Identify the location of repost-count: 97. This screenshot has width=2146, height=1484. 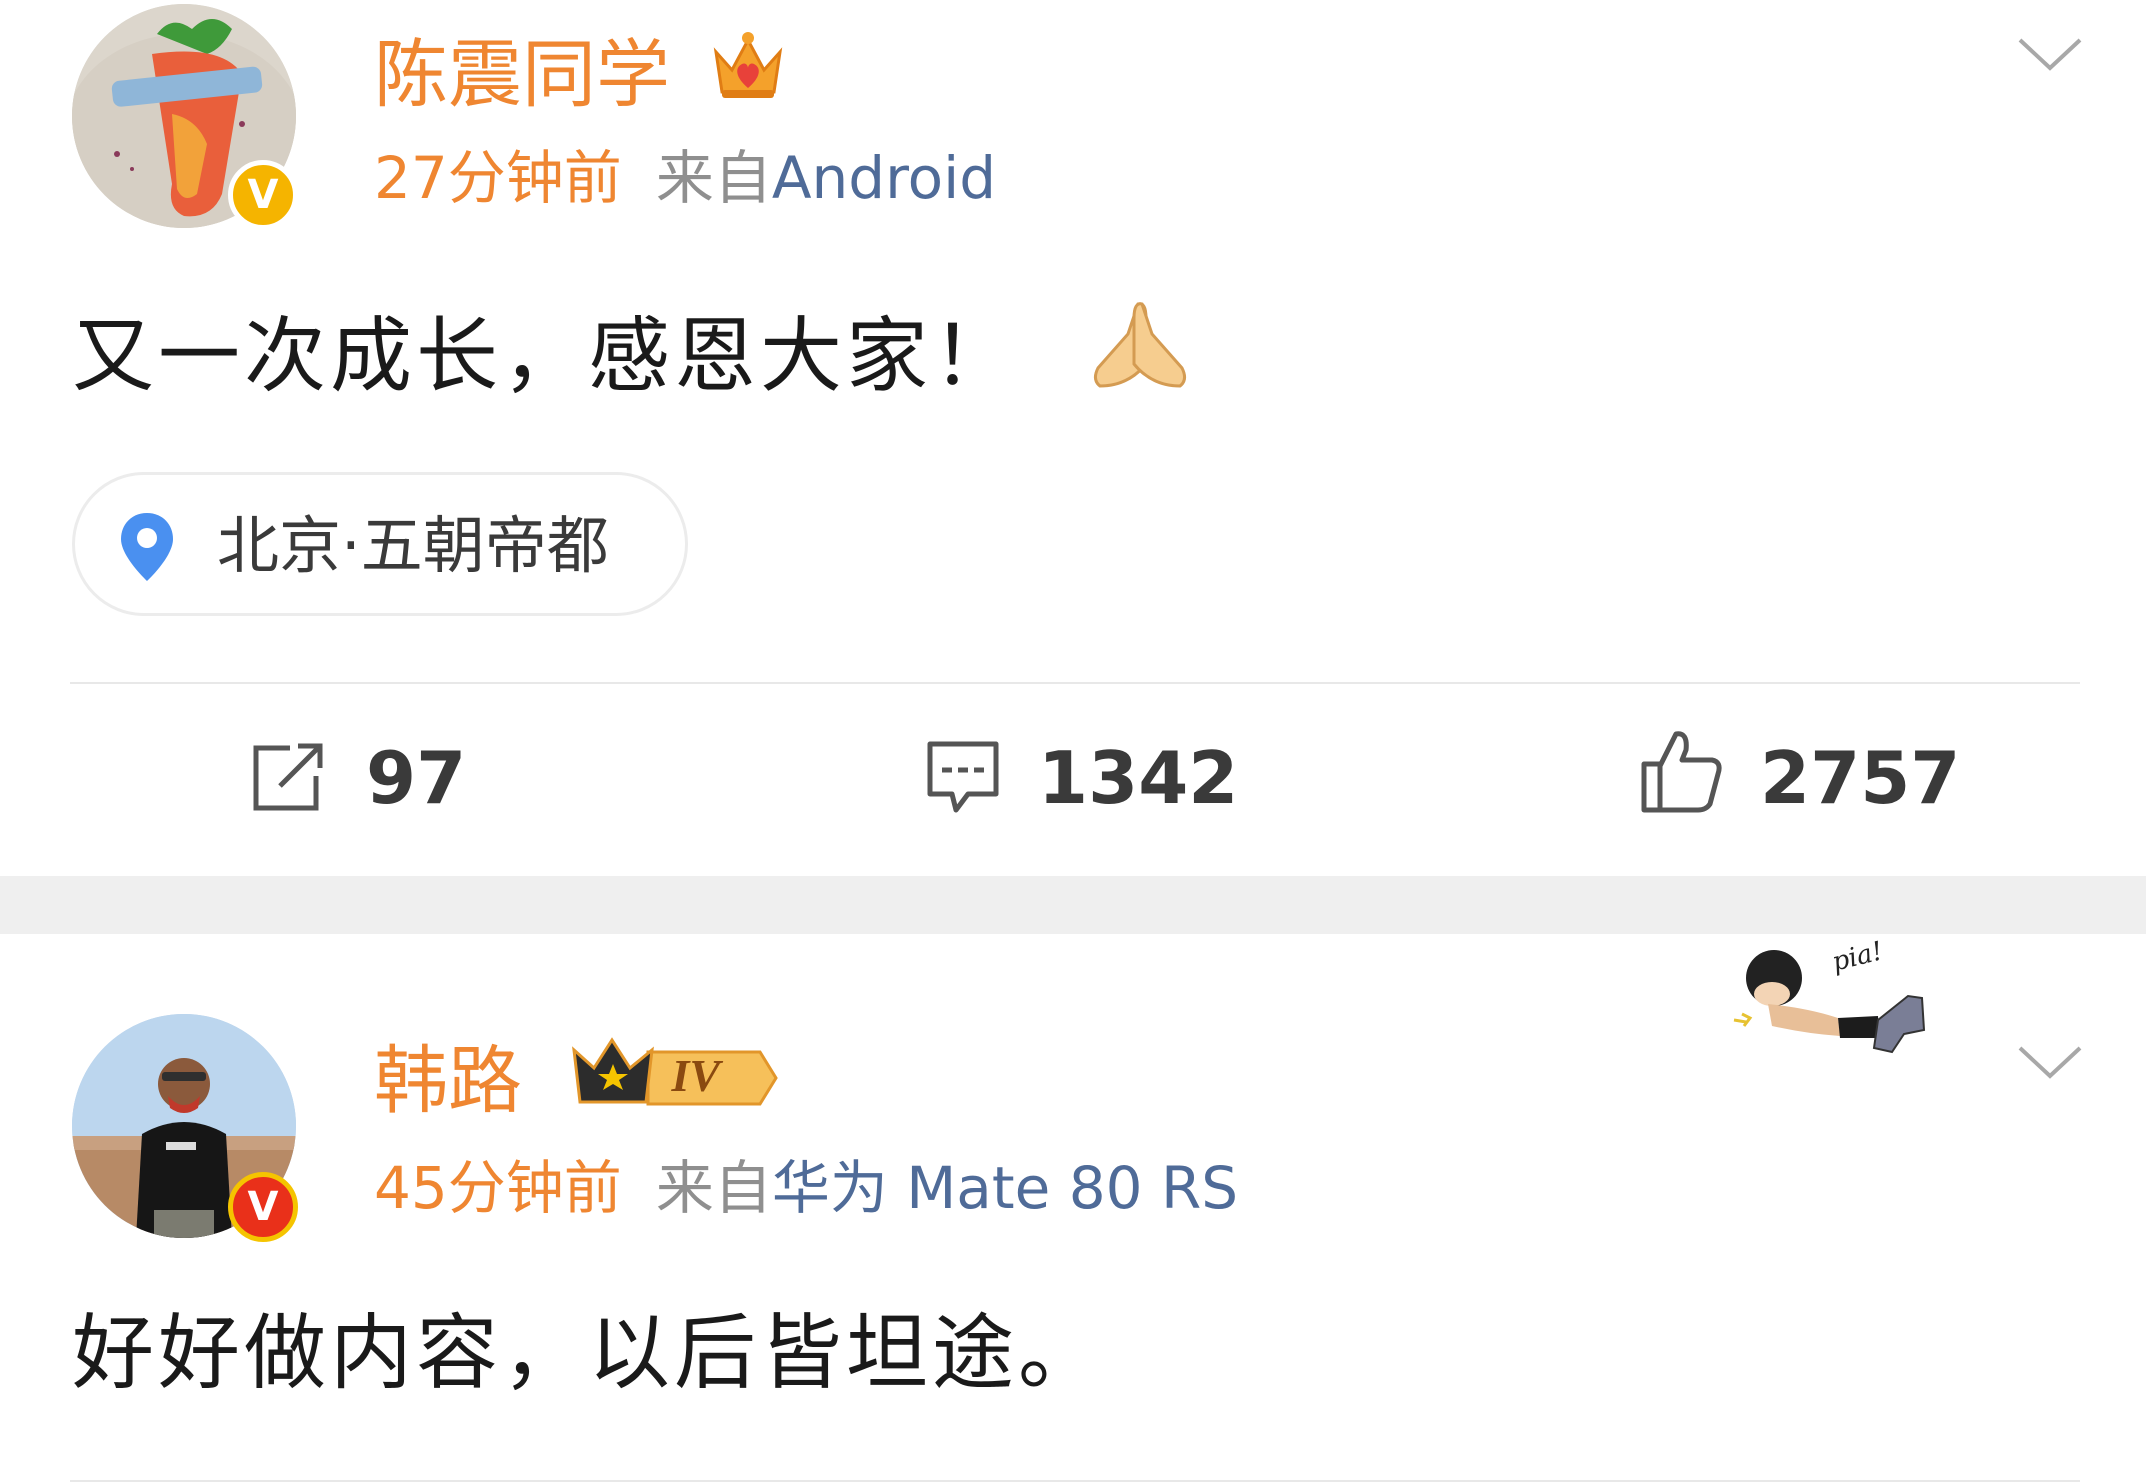
(416, 778).